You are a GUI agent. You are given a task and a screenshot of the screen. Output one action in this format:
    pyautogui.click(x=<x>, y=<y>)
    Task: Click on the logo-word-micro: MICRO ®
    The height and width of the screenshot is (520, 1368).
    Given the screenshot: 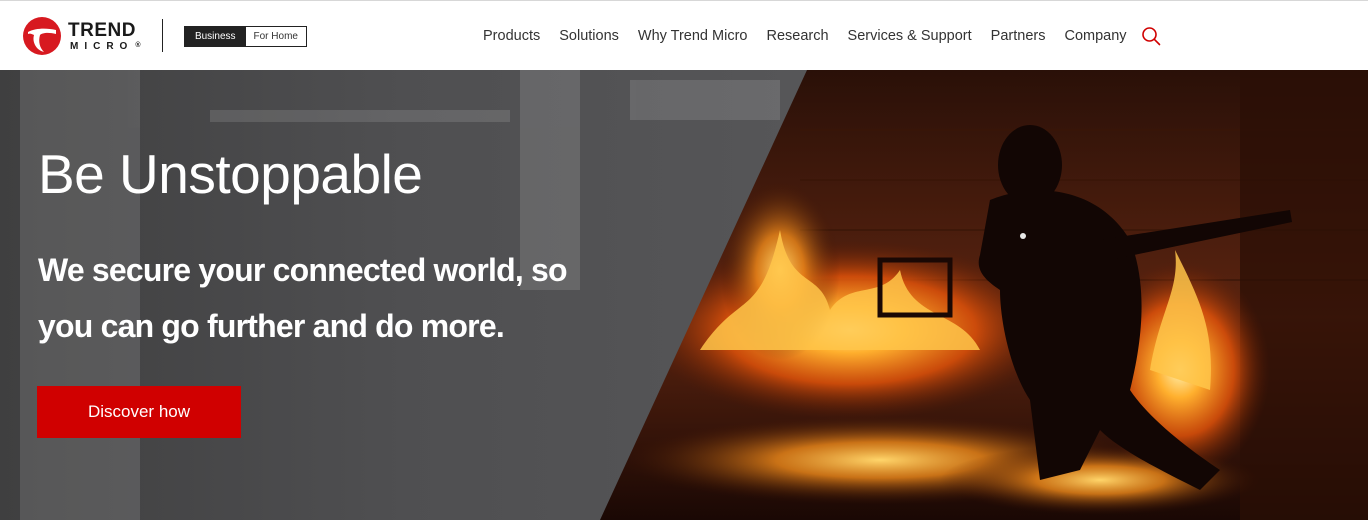 What is the action you would take?
    pyautogui.click(x=108, y=46)
    